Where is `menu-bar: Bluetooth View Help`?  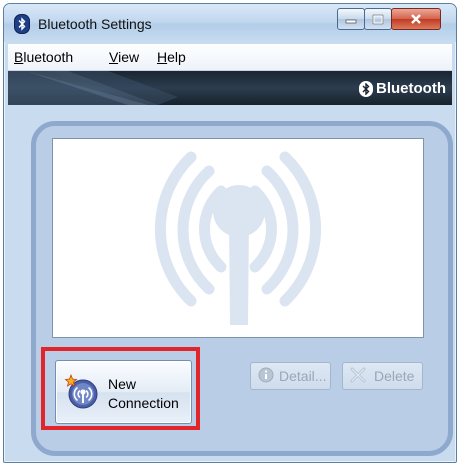
menu-bar: Bluetooth View Help is located at coordinates (230, 57).